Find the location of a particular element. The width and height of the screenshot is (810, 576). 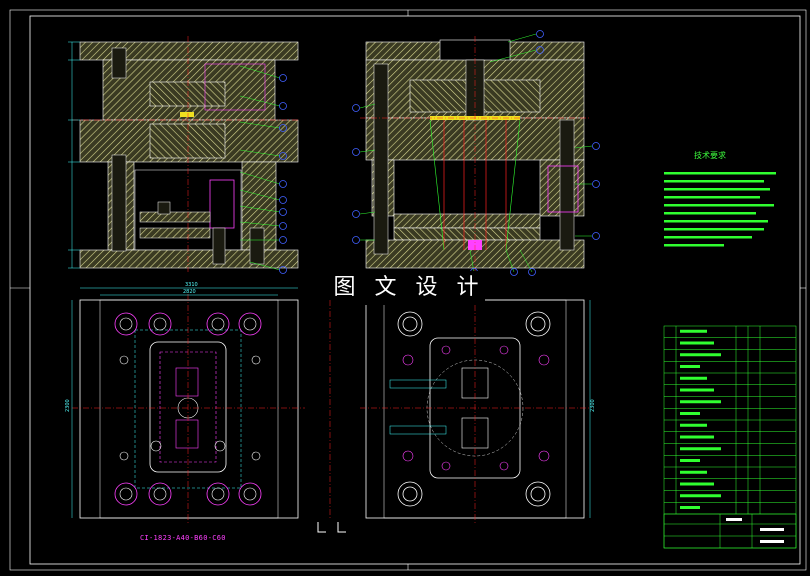

tech-requirements-title: 技术要求 is located at coordinates (710, 155).